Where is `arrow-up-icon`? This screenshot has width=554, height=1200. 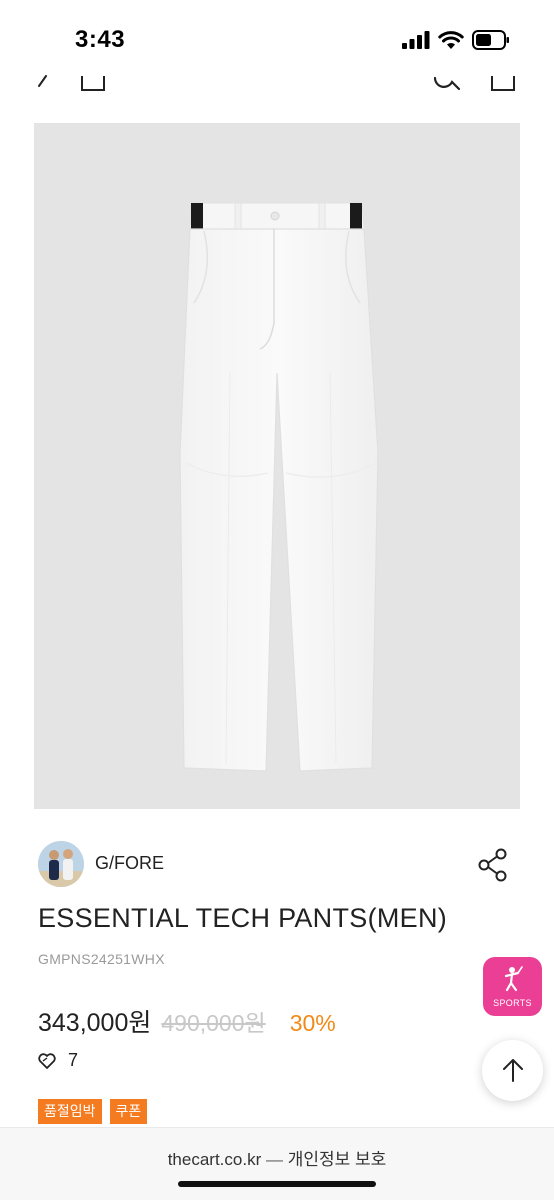 arrow-up-icon is located at coordinates (513, 1070).